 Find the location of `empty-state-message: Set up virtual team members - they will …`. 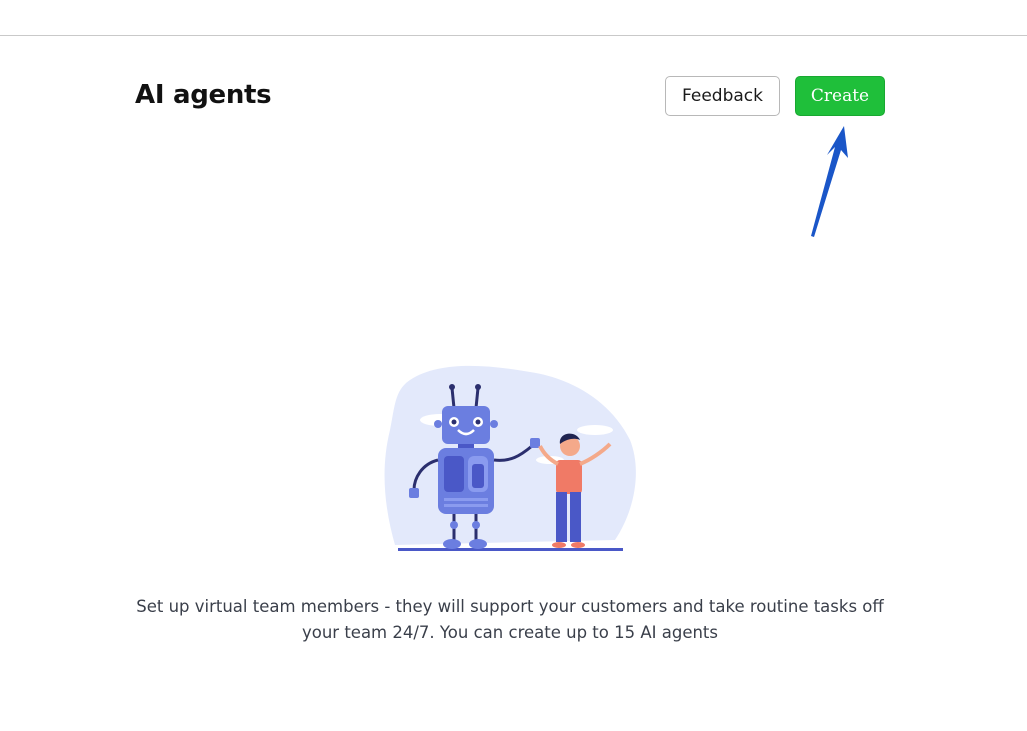

empty-state-message: Set up virtual team members - they will … is located at coordinates (510, 619).